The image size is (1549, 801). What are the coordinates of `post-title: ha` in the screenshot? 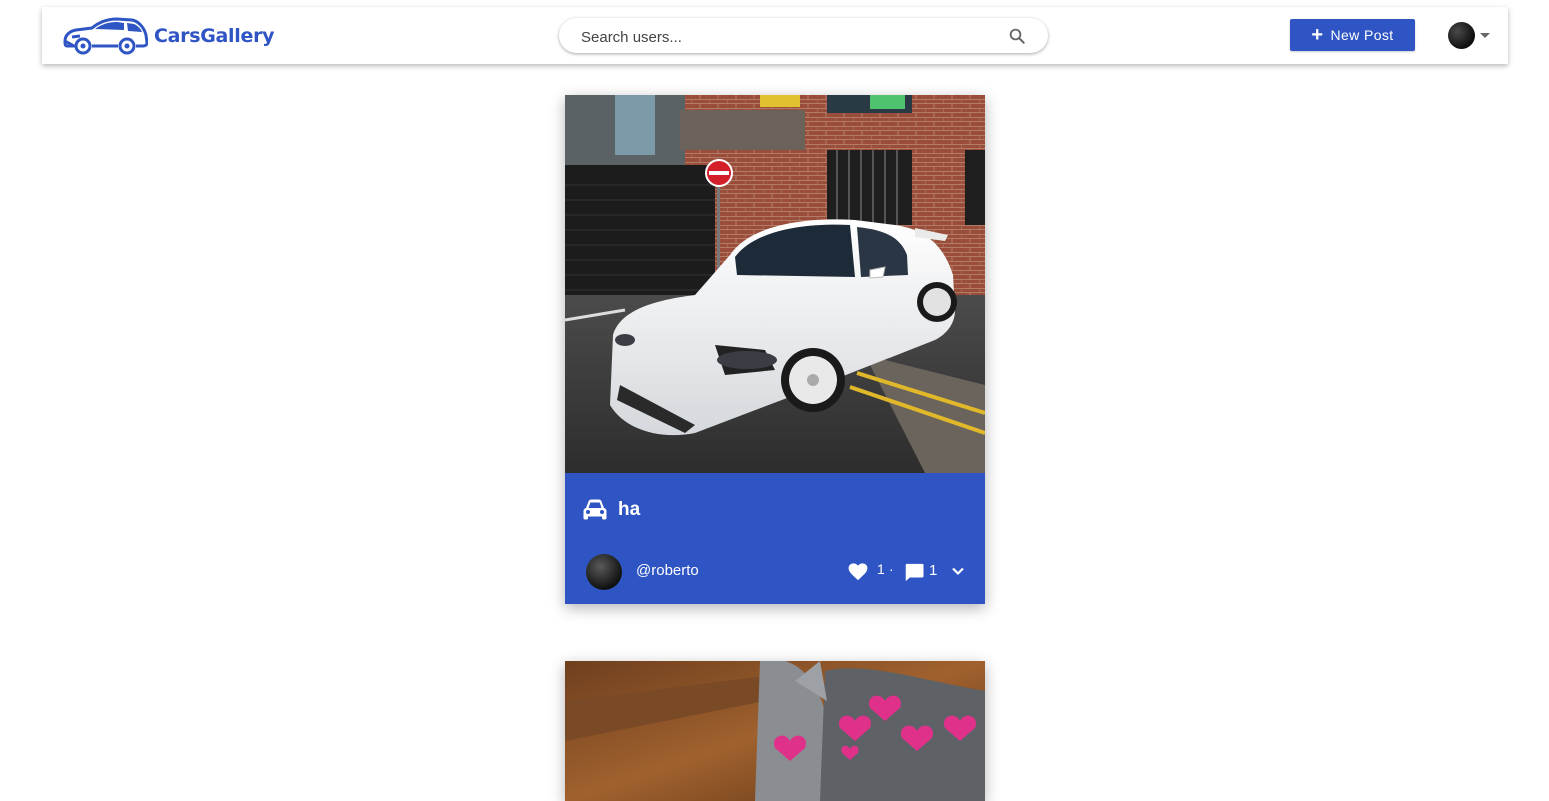 It's located at (629, 510).